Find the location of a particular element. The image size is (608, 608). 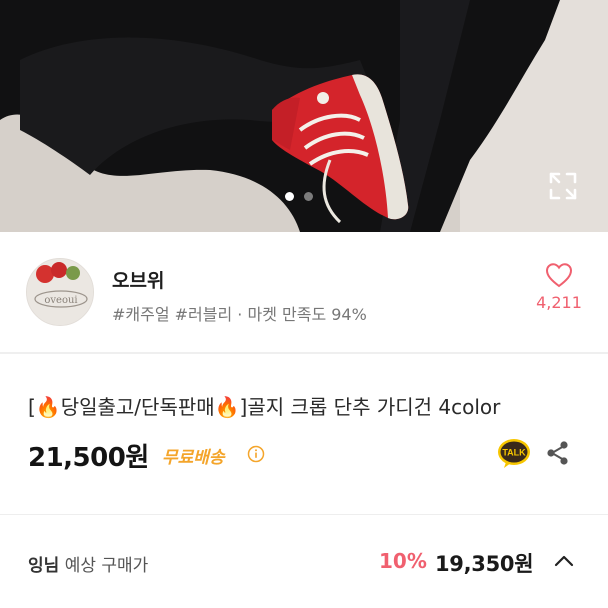

buyer-name: 잉님 is located at coordinates (44, 566).